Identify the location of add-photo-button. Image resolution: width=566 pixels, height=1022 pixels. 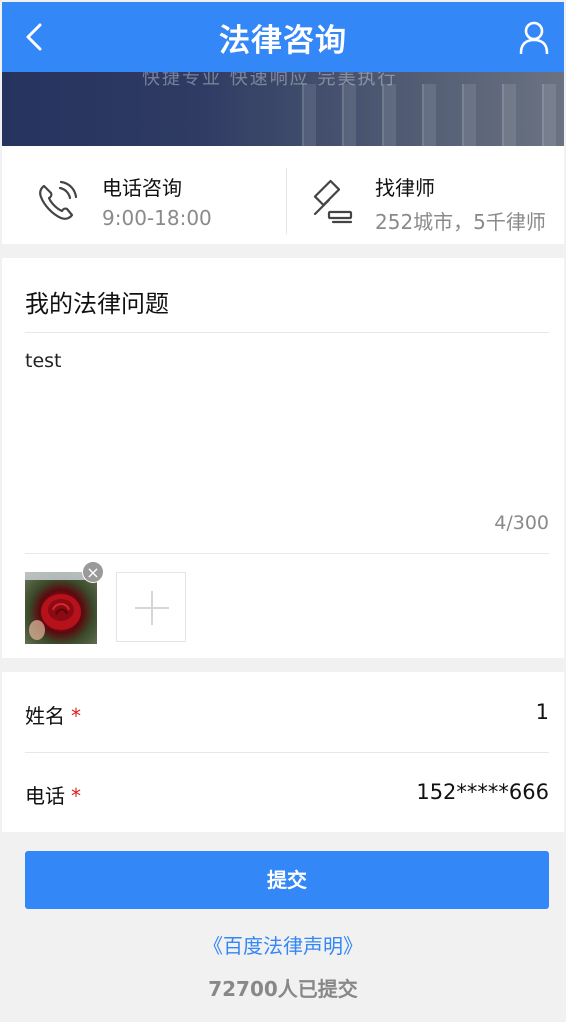
(151, 607).